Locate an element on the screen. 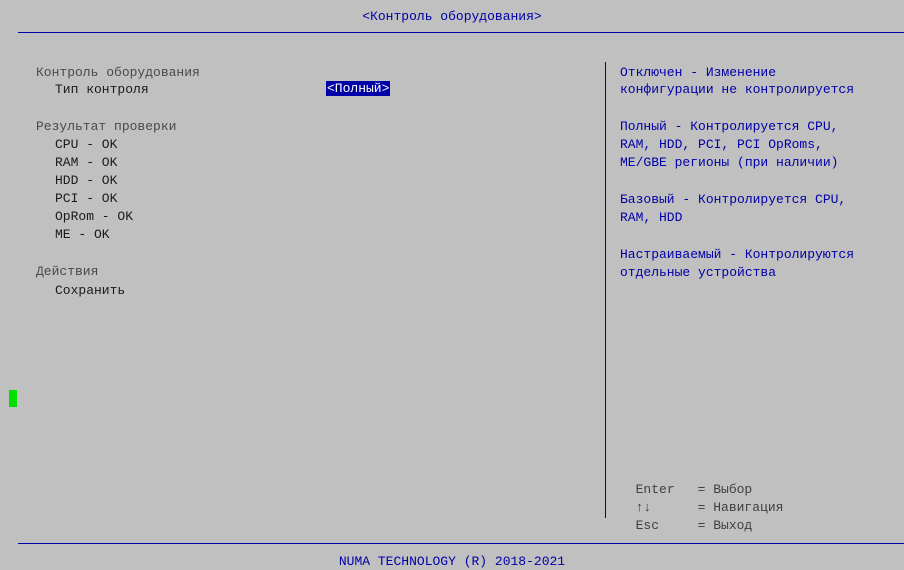 This screenshot has height=570, width=904. result-oprom: OpRom - OK is located at coordinates (94, 216).